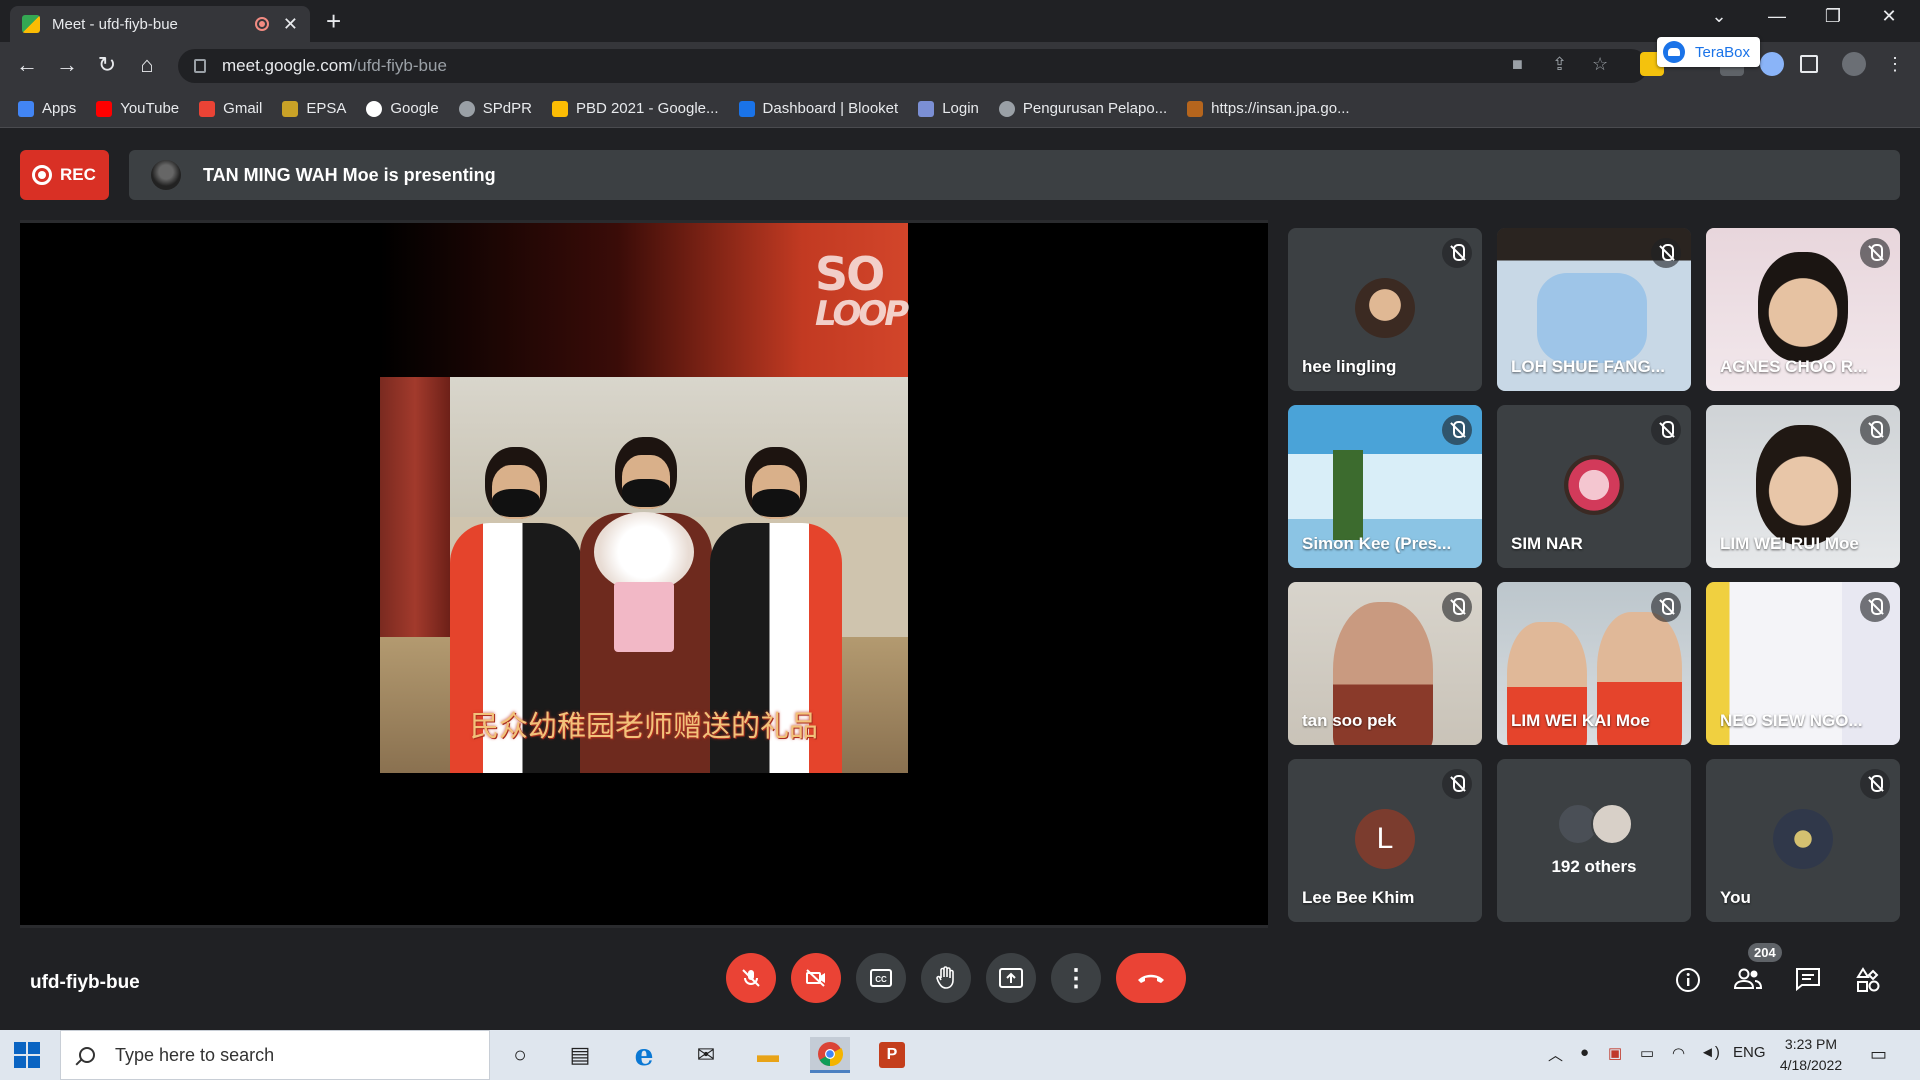  Describe the element at coordinates (946, 978) in the screenshot. I see `raise-hand-button` at that location.